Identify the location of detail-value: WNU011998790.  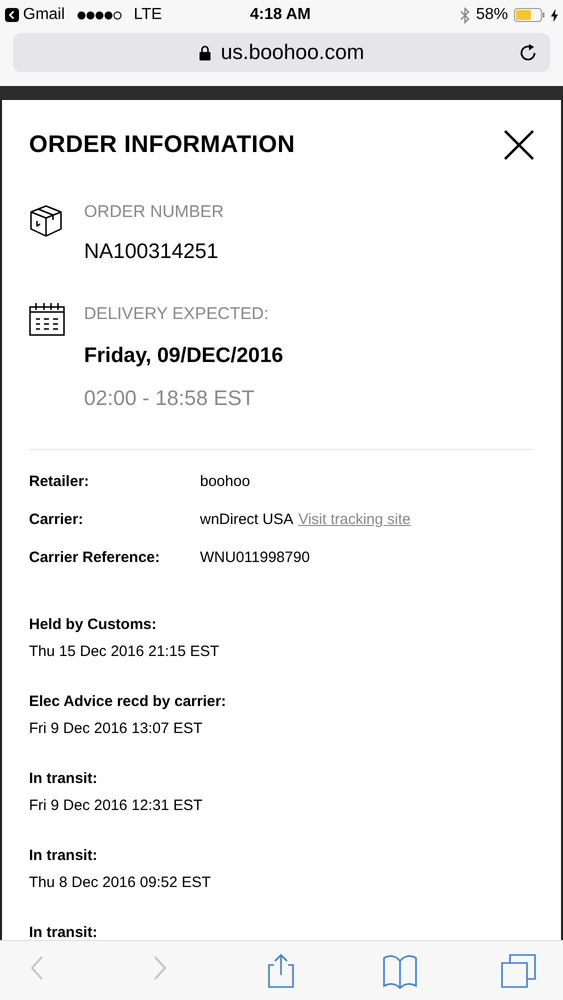
(255, 558).